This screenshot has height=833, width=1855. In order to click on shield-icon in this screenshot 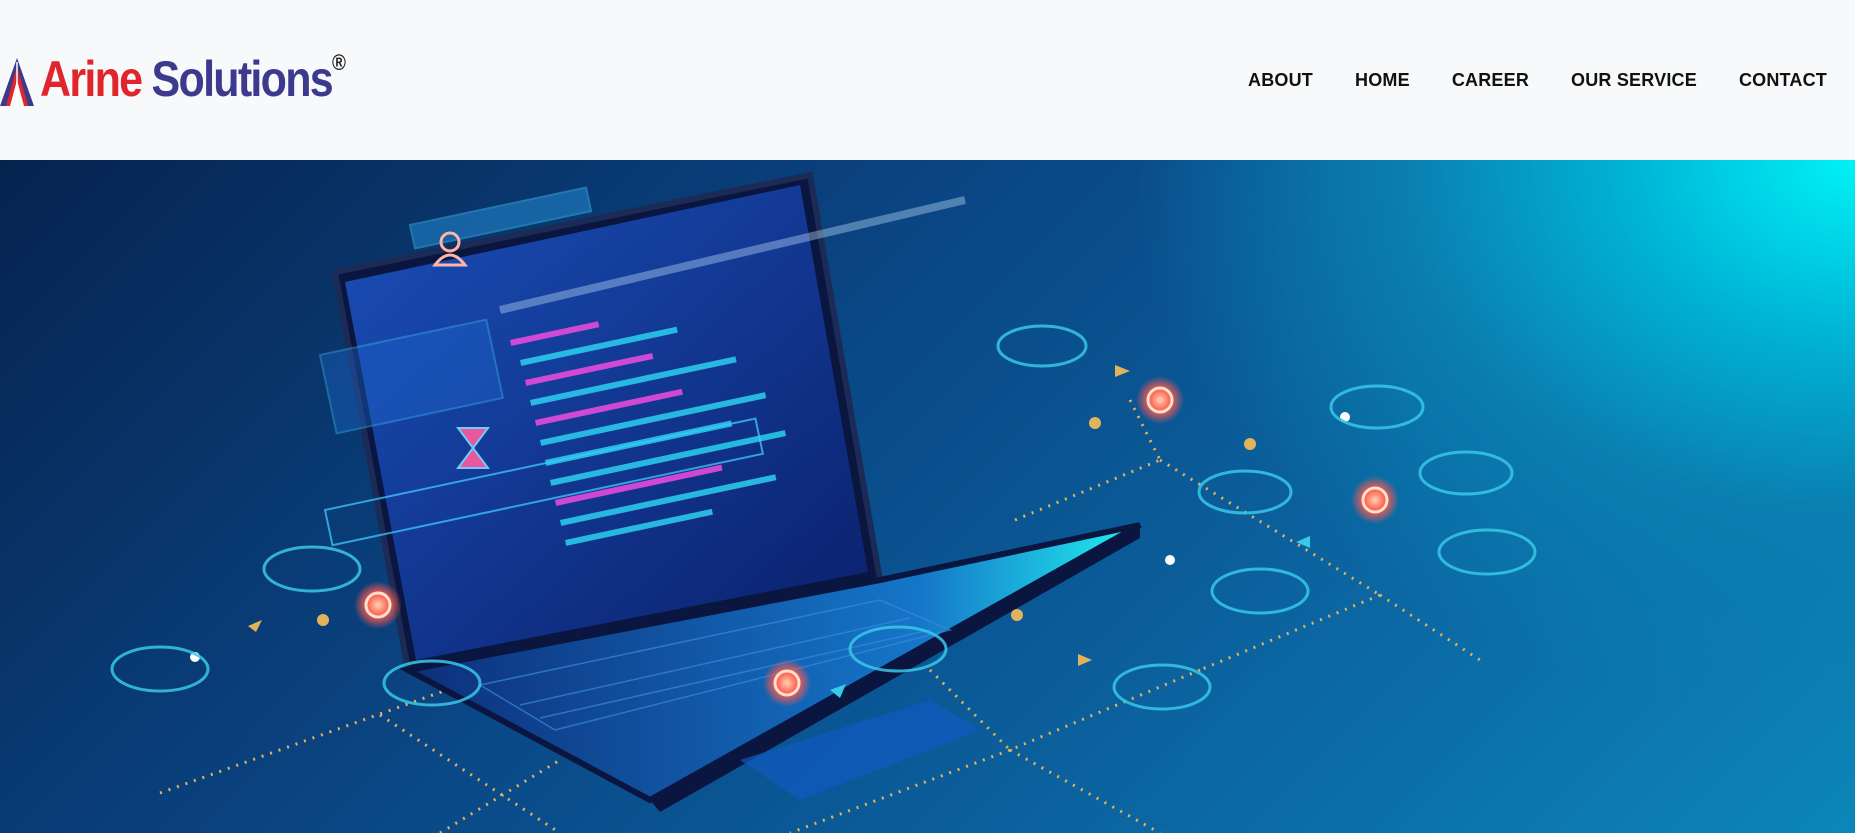, I will do `click(1377, 407)`.